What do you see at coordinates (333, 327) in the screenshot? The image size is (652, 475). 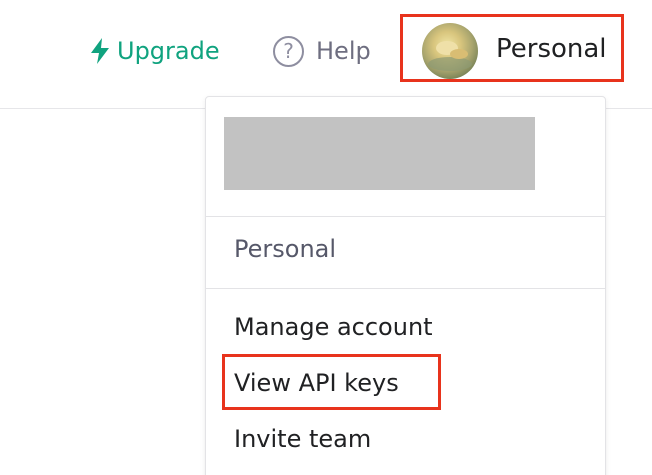 I see `manage-account-item: Manage account` at bounding box center [333, 327].